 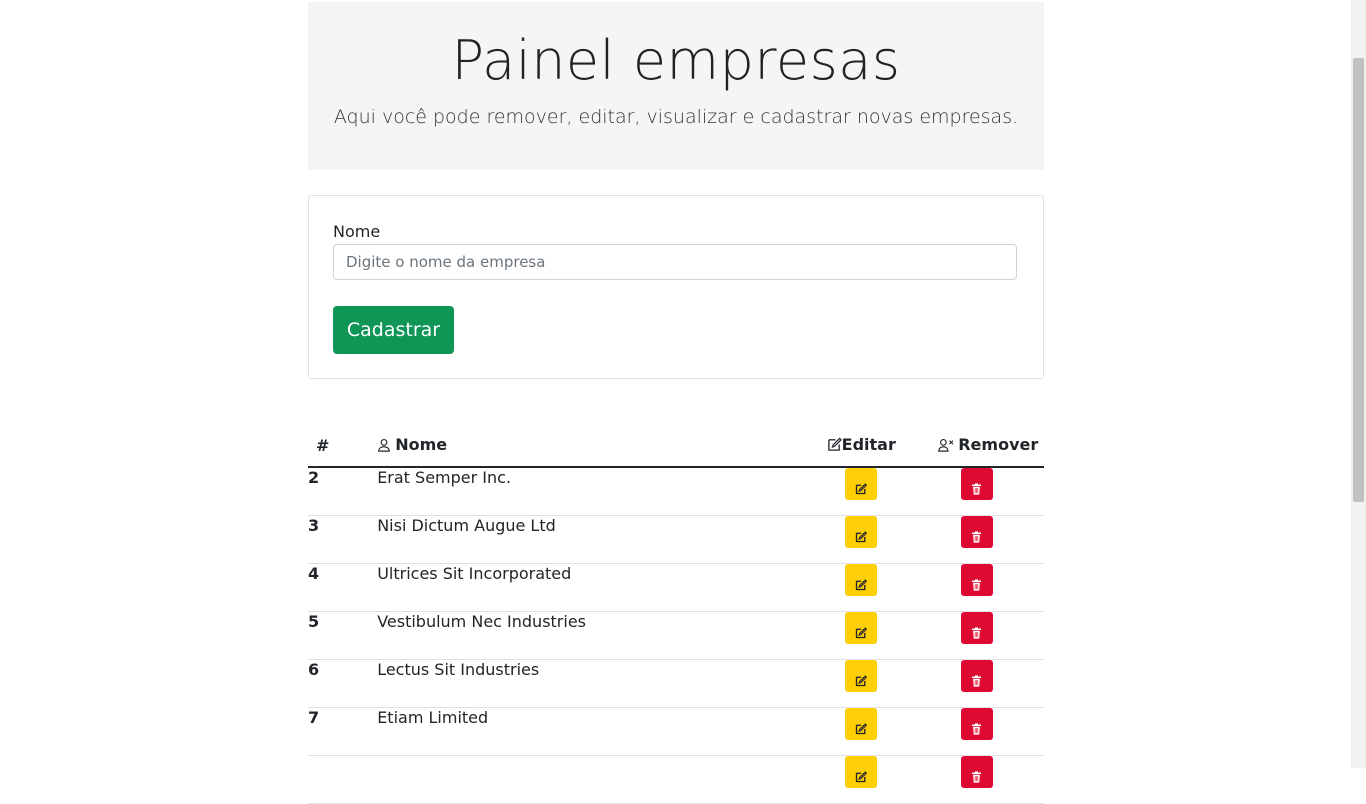 I want to click on row-company-name: Nisi Dictum Augue Ltd, so click(x=583, y=539).